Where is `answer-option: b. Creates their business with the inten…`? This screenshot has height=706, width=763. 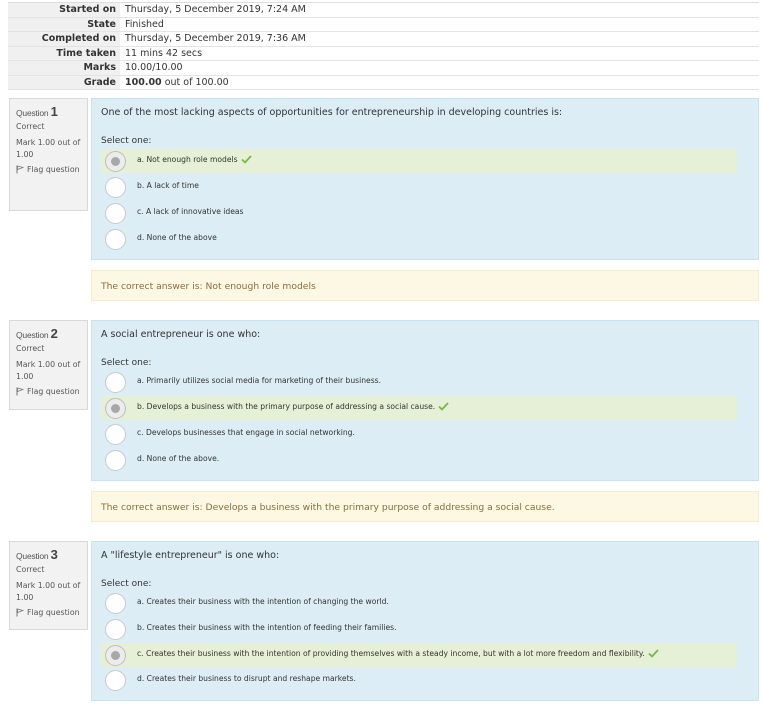 answer-option: b. Creates their business with the inten… is located at coordinates (419, 629).